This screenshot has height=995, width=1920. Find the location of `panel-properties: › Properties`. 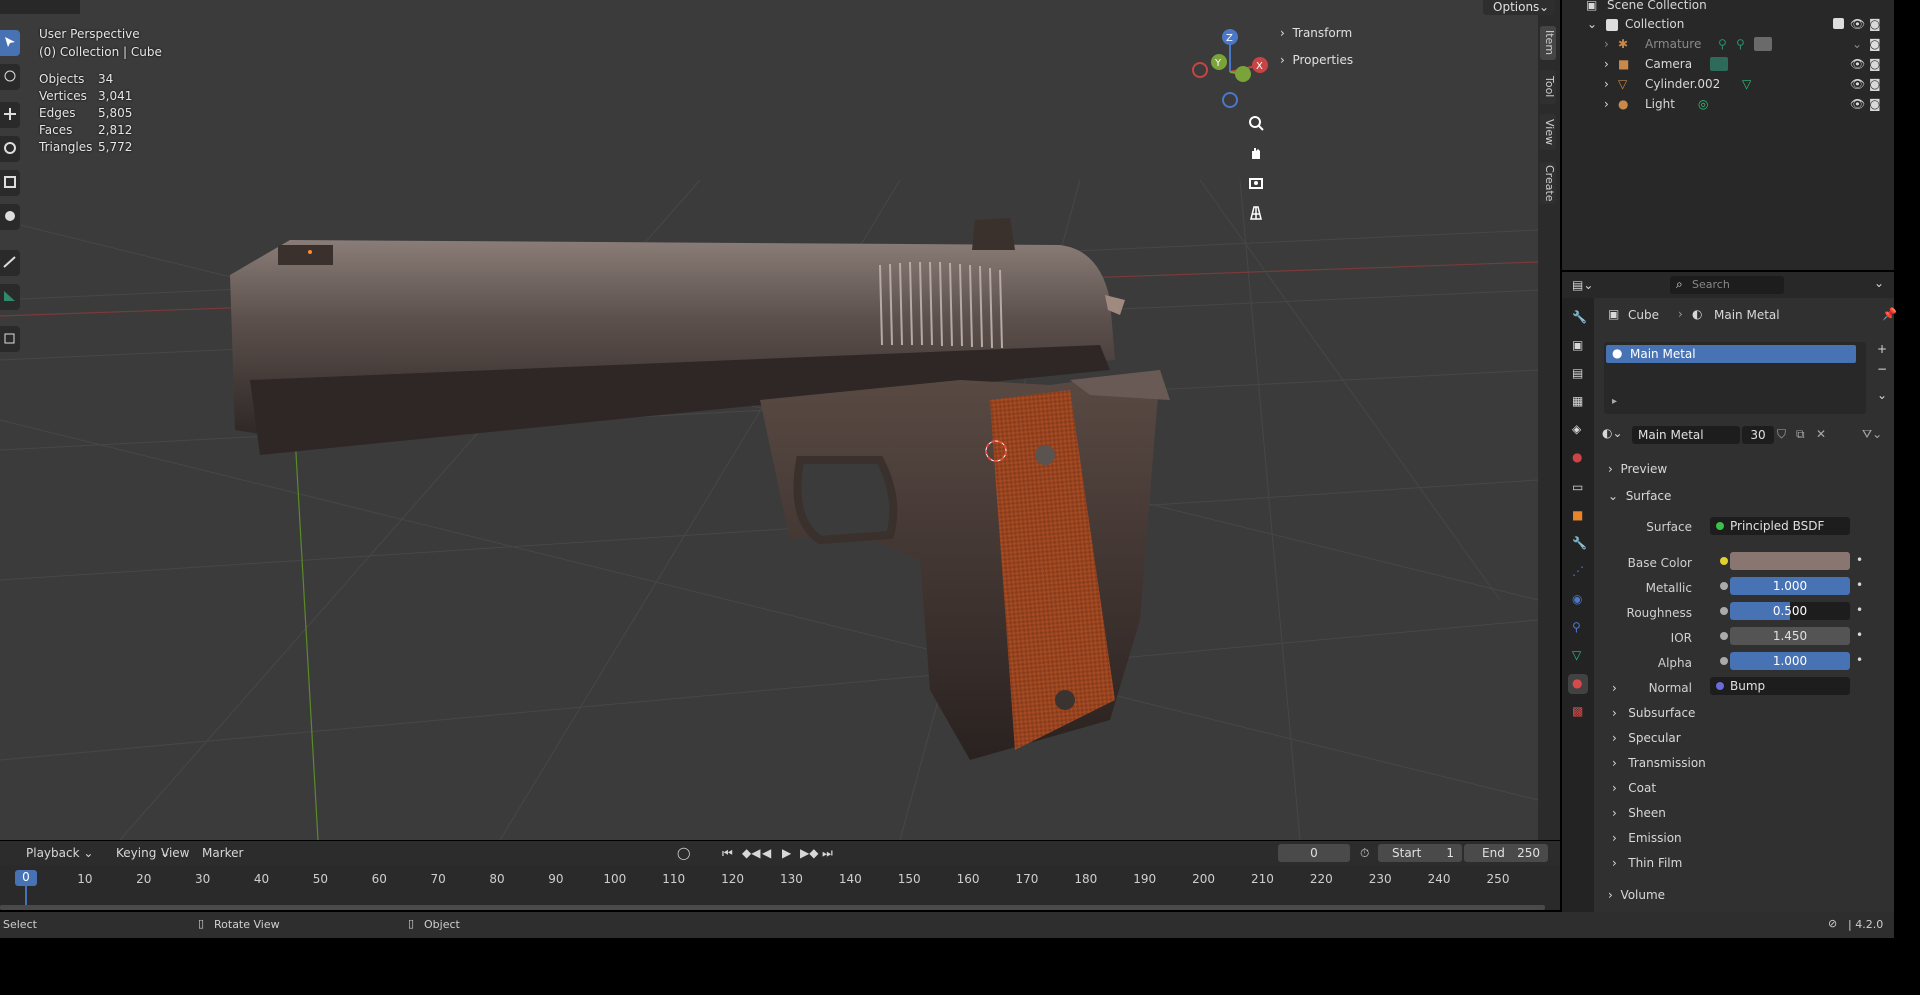

panel-properties: › Properties is located at coordinates (1316, 60).